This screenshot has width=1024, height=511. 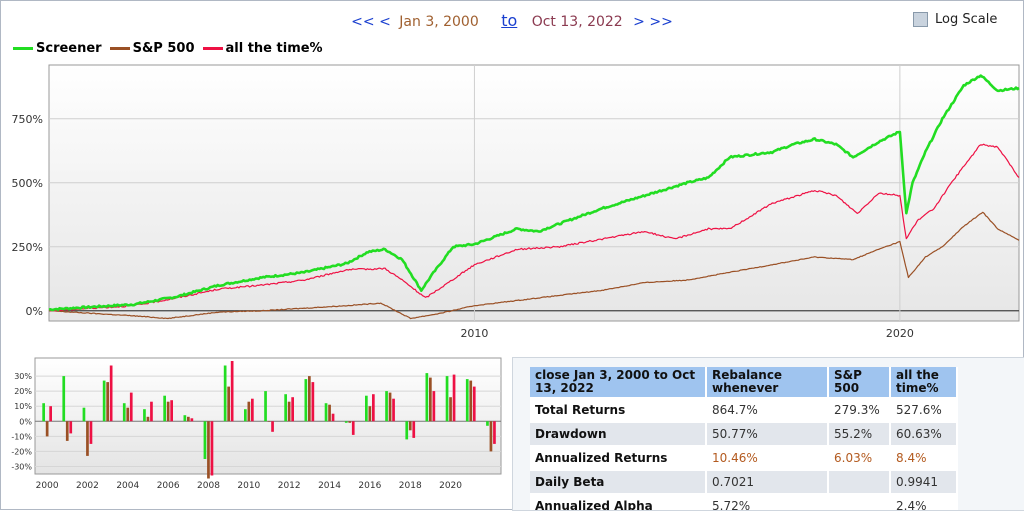 What do you see at coordinates (212, 48) in the screenshot?
I see `legend-swatch-all-the-time` at bounding box center [212, 48].